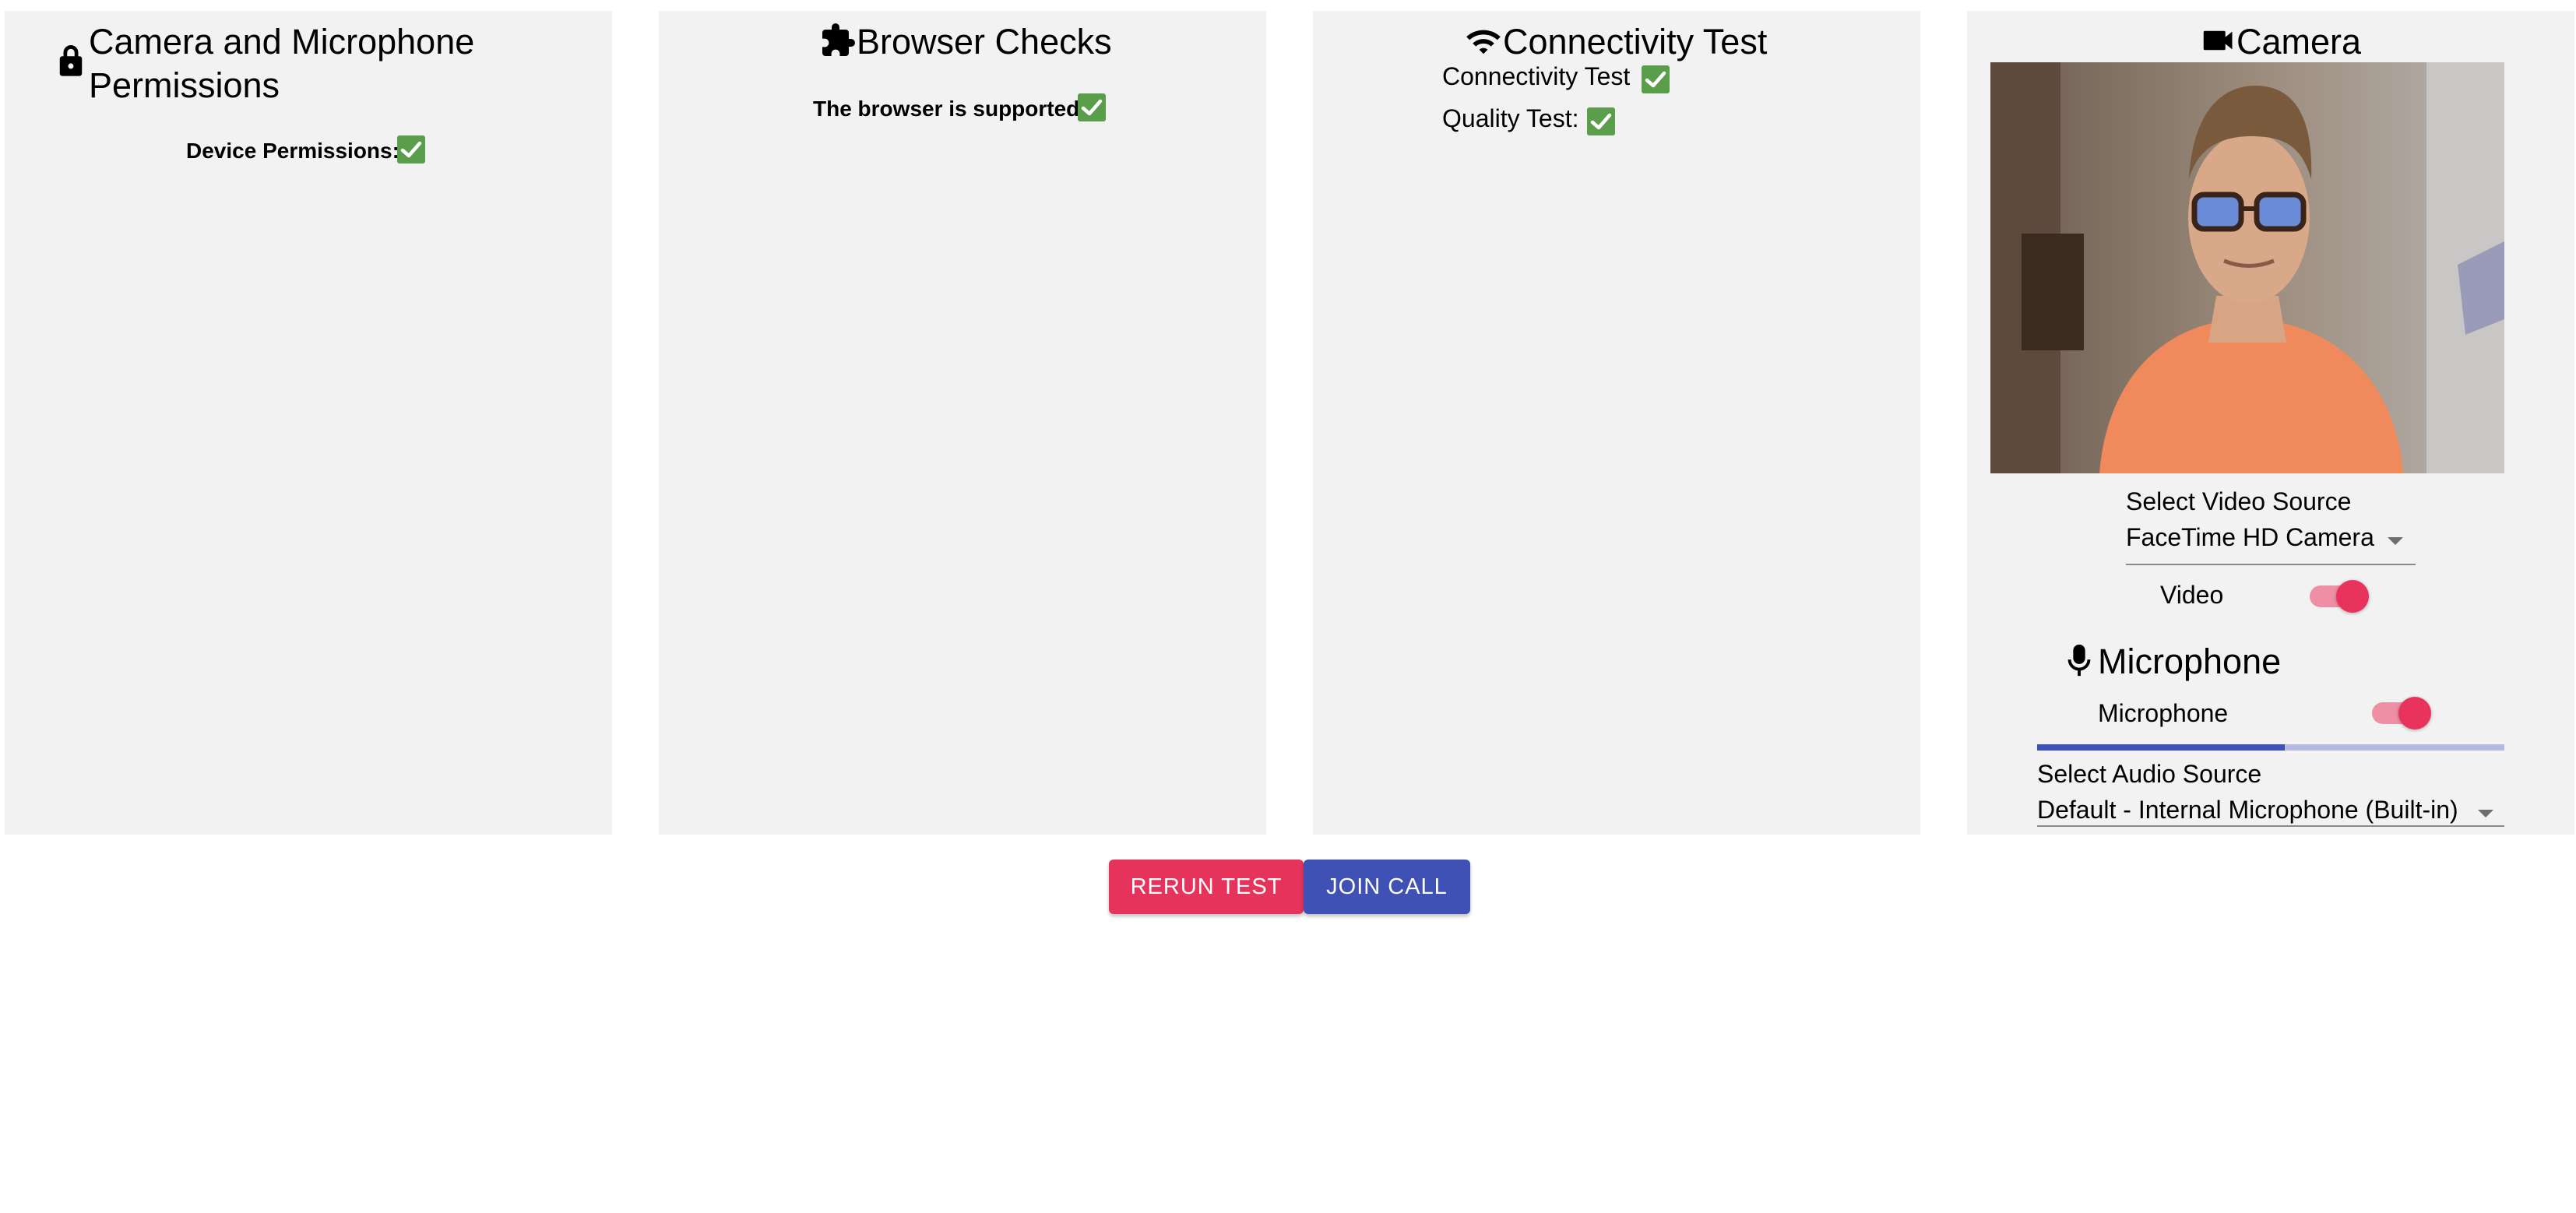 The height and width of the screenshot is (1213, 2576). What do you see at coordinates (984, 42) in the screenshot?
I see `browser-checks-title: Browser Checks` at bounding box center [984, 42].